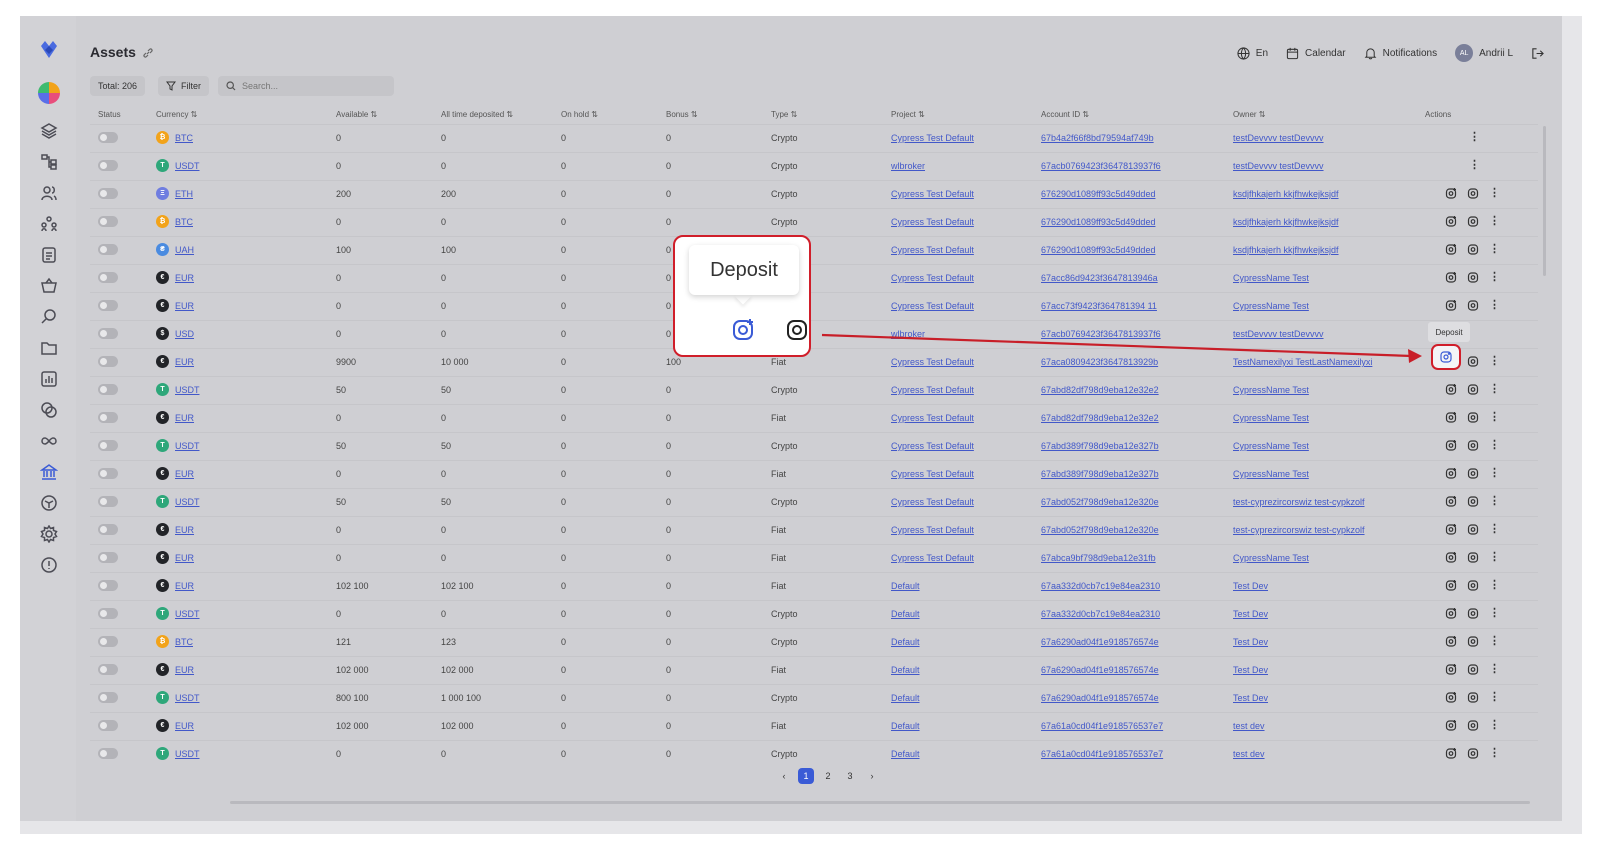 The width and height of the screenshot is (1600, 855). Describe the element at coordinates (49, 379) in the screenshot. I see `bar-chart-icon` at that location.